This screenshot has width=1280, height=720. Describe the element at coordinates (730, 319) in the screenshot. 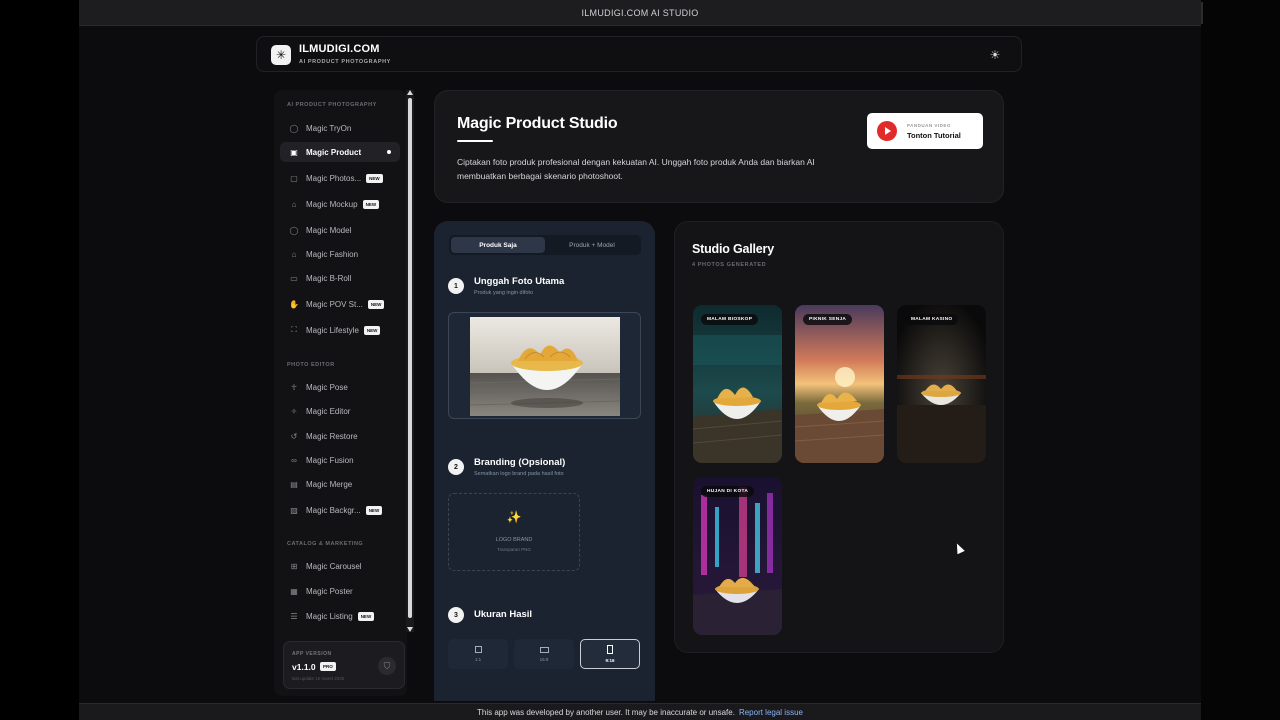

I see `photo-tag: MALAM BIOSKOP` at that location.